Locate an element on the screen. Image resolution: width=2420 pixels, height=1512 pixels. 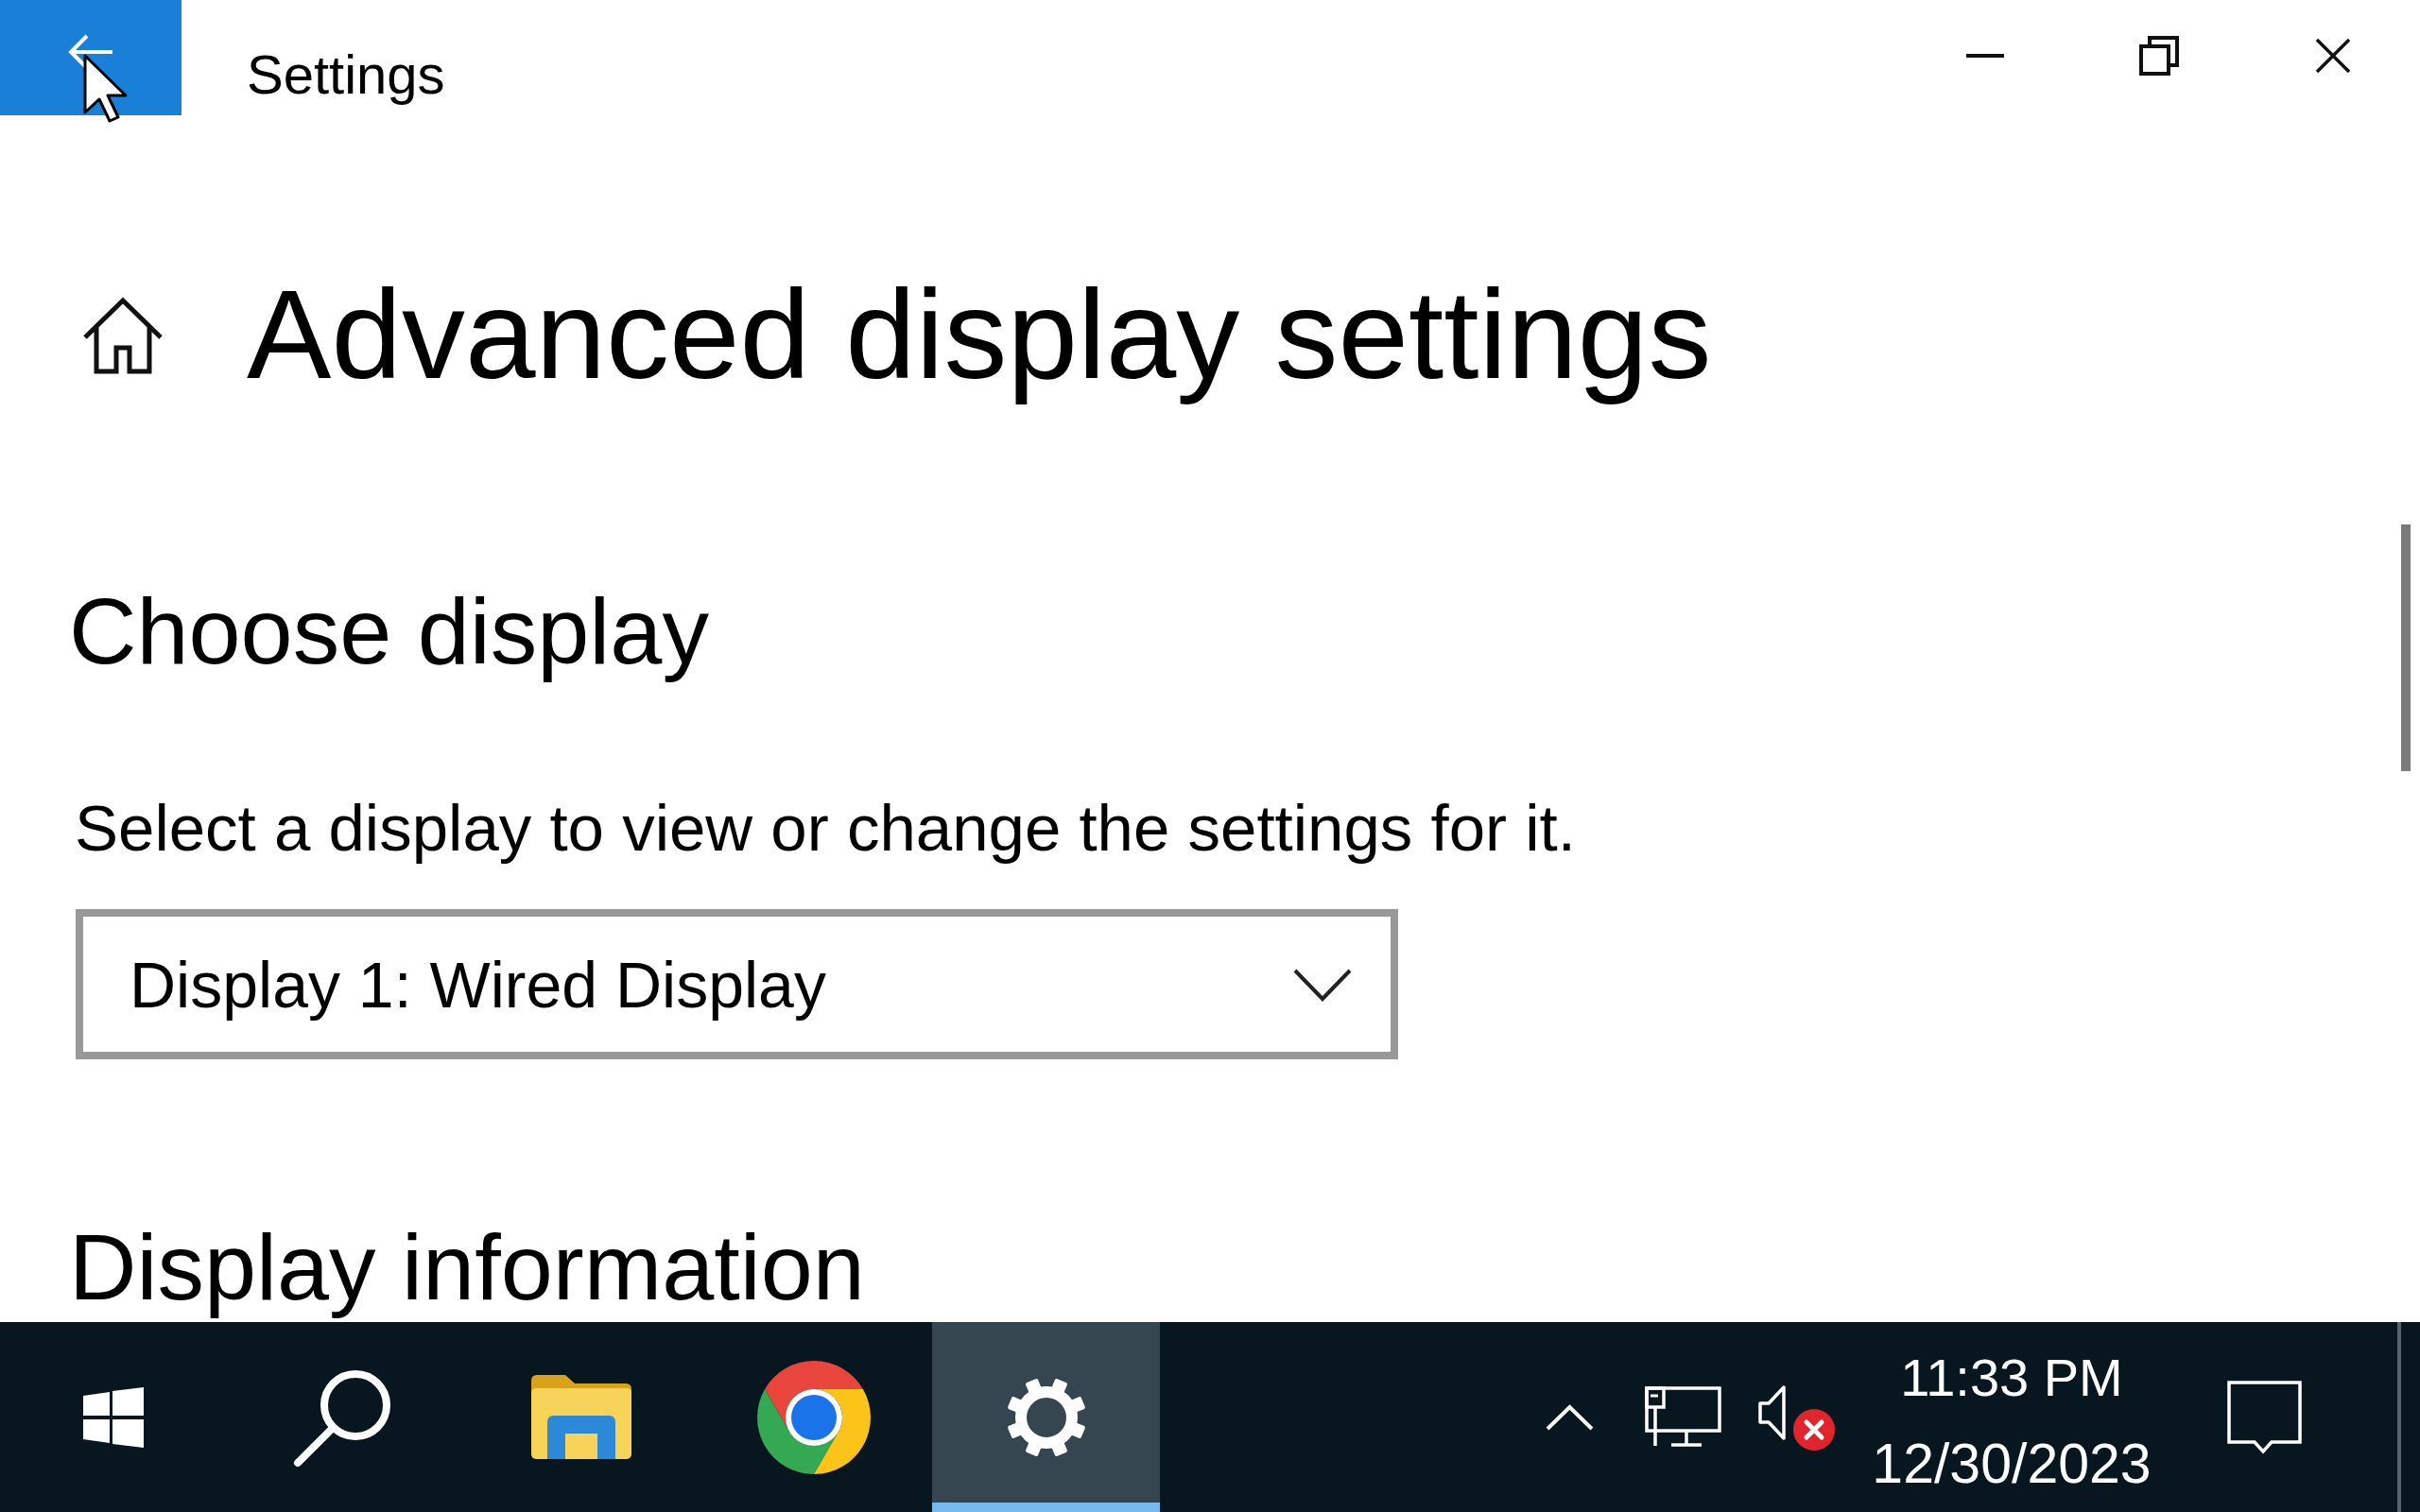
page-title: Advanced display settings is located at coordinates (979, 334).